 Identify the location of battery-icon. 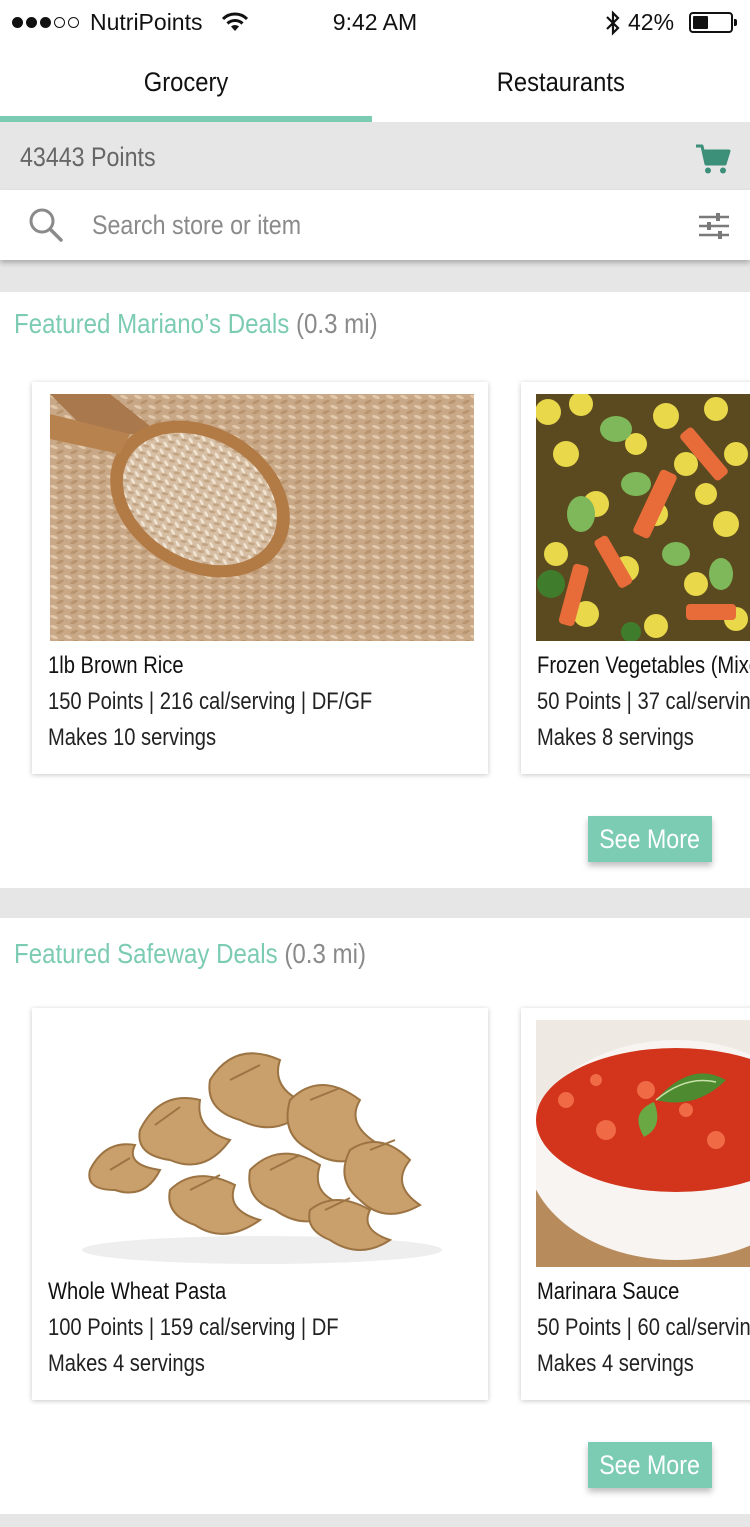
(713, 22).